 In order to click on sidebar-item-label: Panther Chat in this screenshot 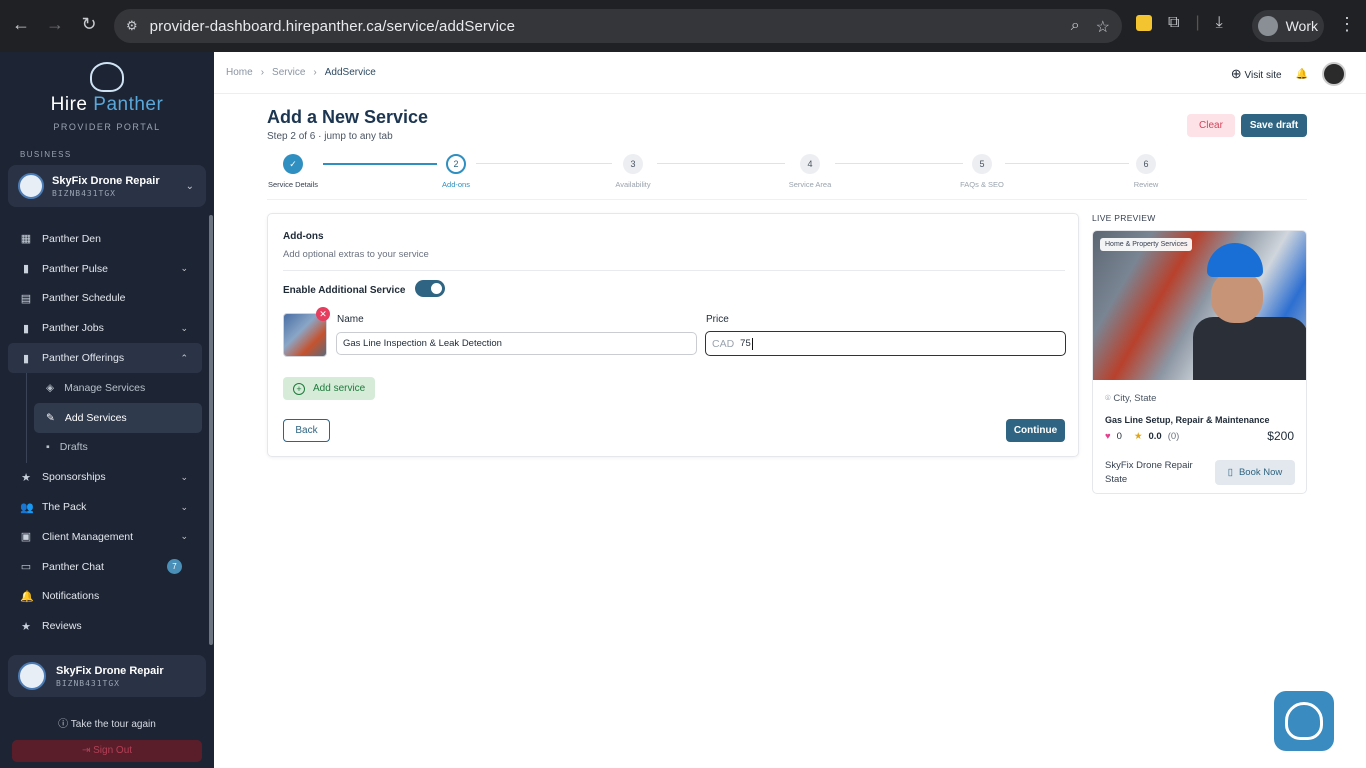, I will do `click(73, 566)`.